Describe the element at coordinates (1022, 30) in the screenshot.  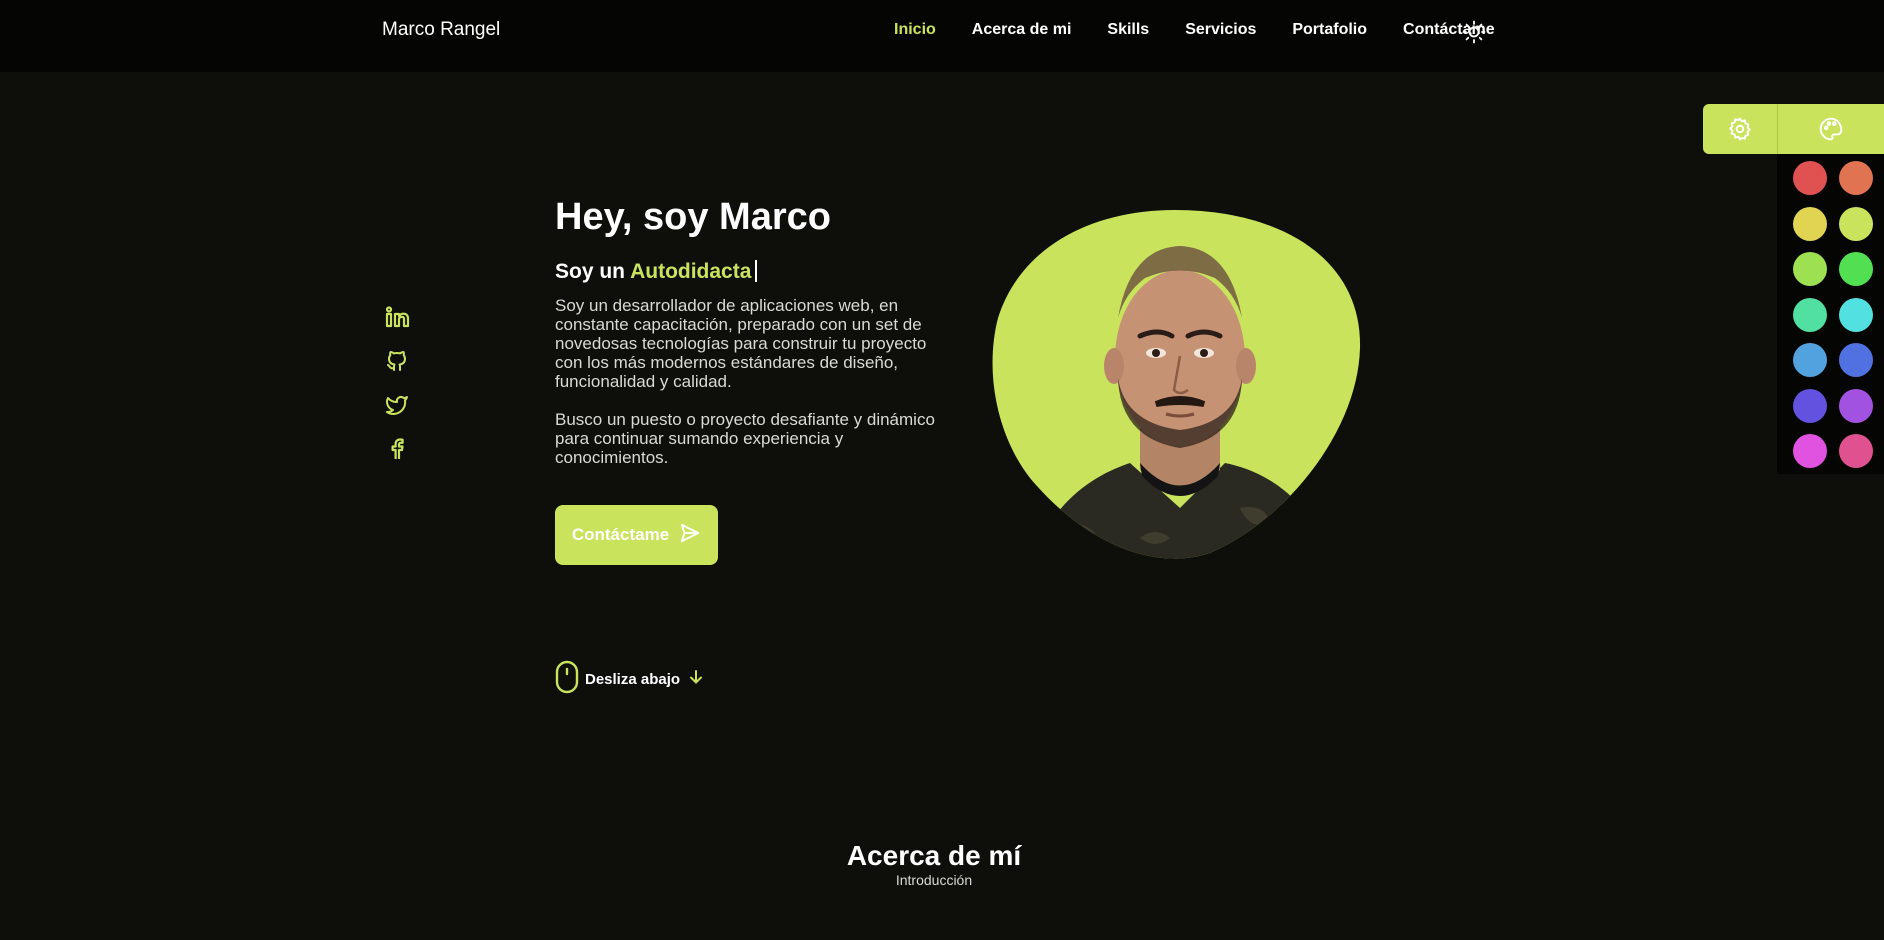
I see `nav-item-acerca: Acerca de mi` at that location.